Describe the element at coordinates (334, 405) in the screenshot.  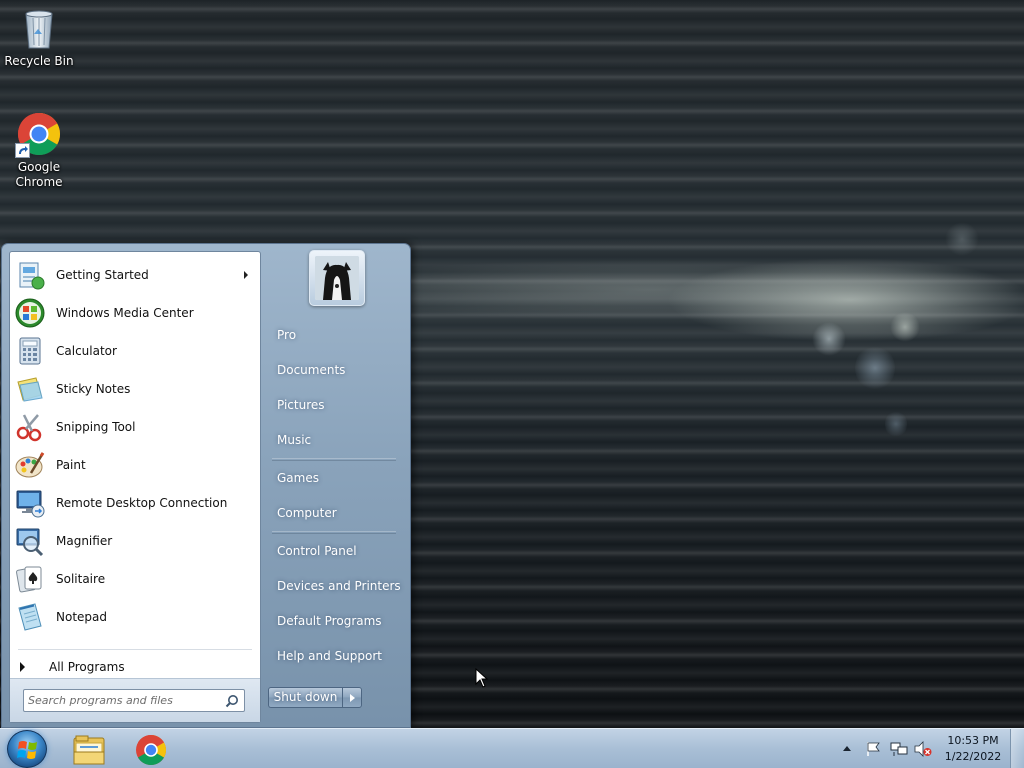
I see `place-pictures: Pictures` at that location.